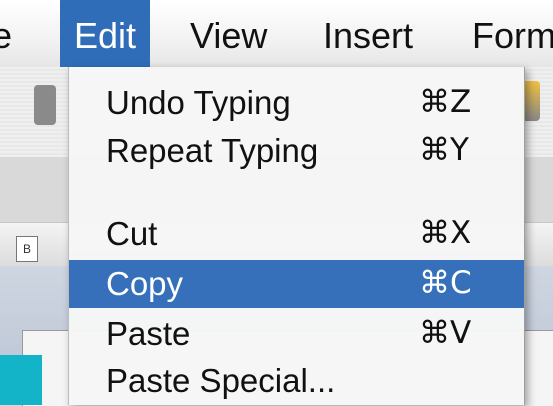  I want to click on menu-item-label: Repeat Typing, so click(212, 150).